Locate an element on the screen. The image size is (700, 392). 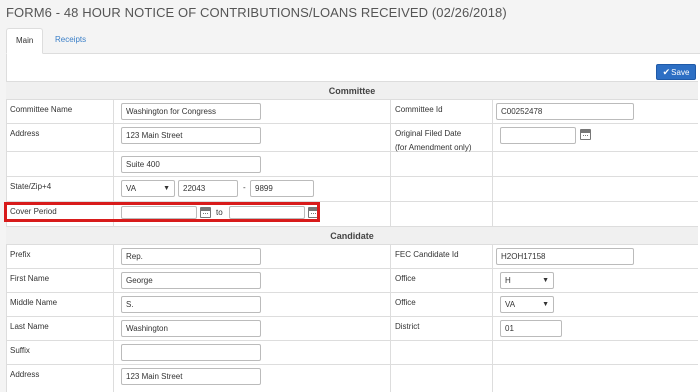
office-state-select-value: VA is located at coordinates (510, 304).